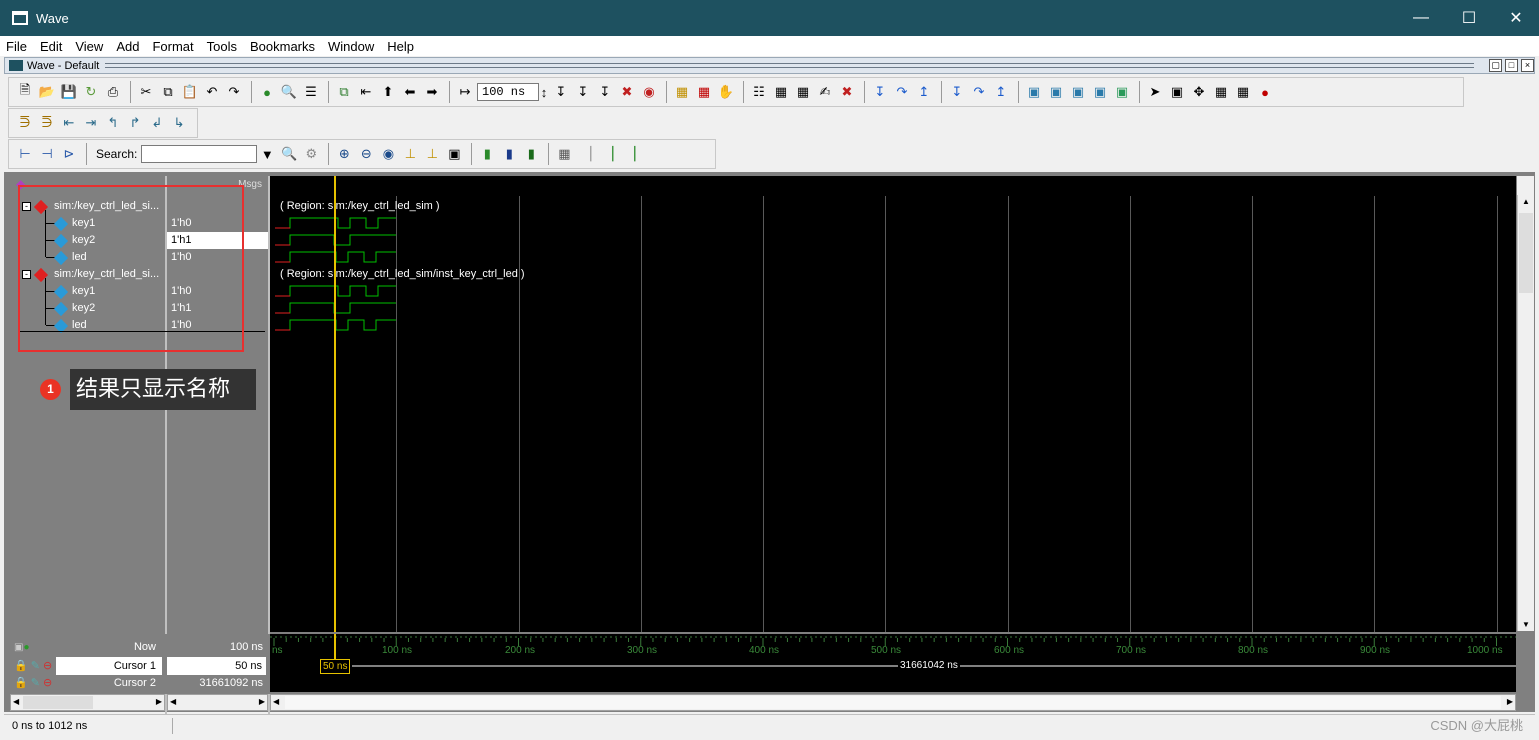 The height and width of the screenshot is (740, 1539). I want to click on list-icon: ☰, so click(311, 92).